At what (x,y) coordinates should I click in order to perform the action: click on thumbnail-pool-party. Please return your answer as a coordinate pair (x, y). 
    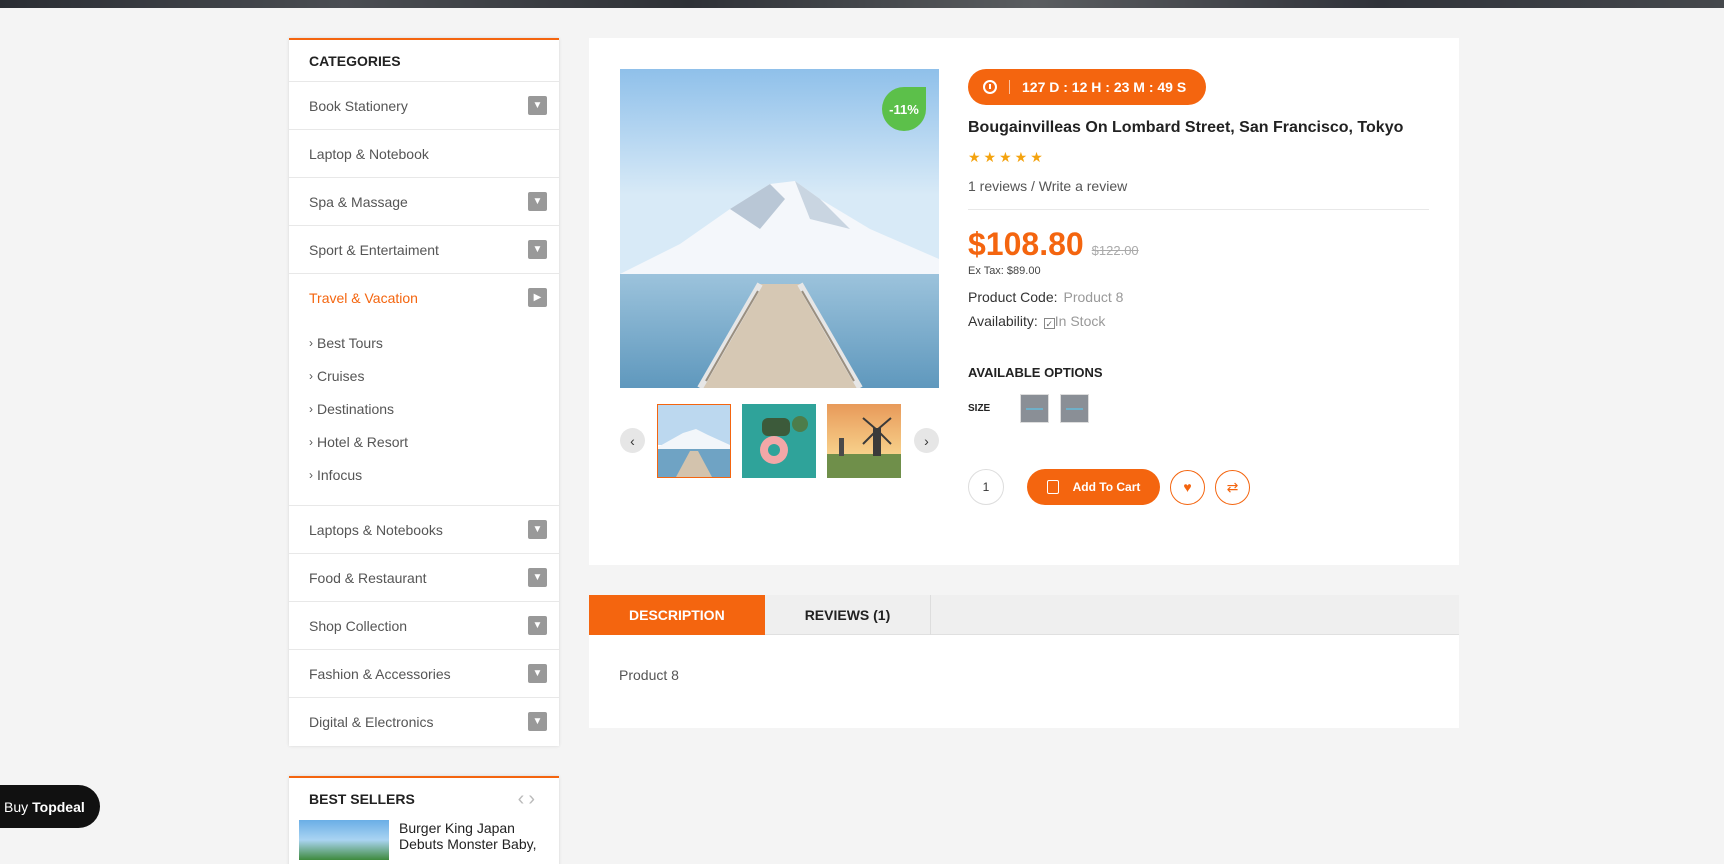
    Looking at the image, I should click on (779, 441).